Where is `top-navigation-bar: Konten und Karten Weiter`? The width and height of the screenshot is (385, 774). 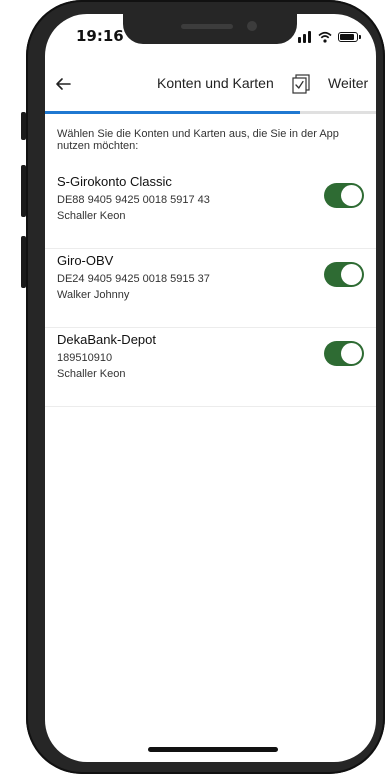
top-navigation-bar: Konten und Karten Weiter is located at coordinates (210, 92).